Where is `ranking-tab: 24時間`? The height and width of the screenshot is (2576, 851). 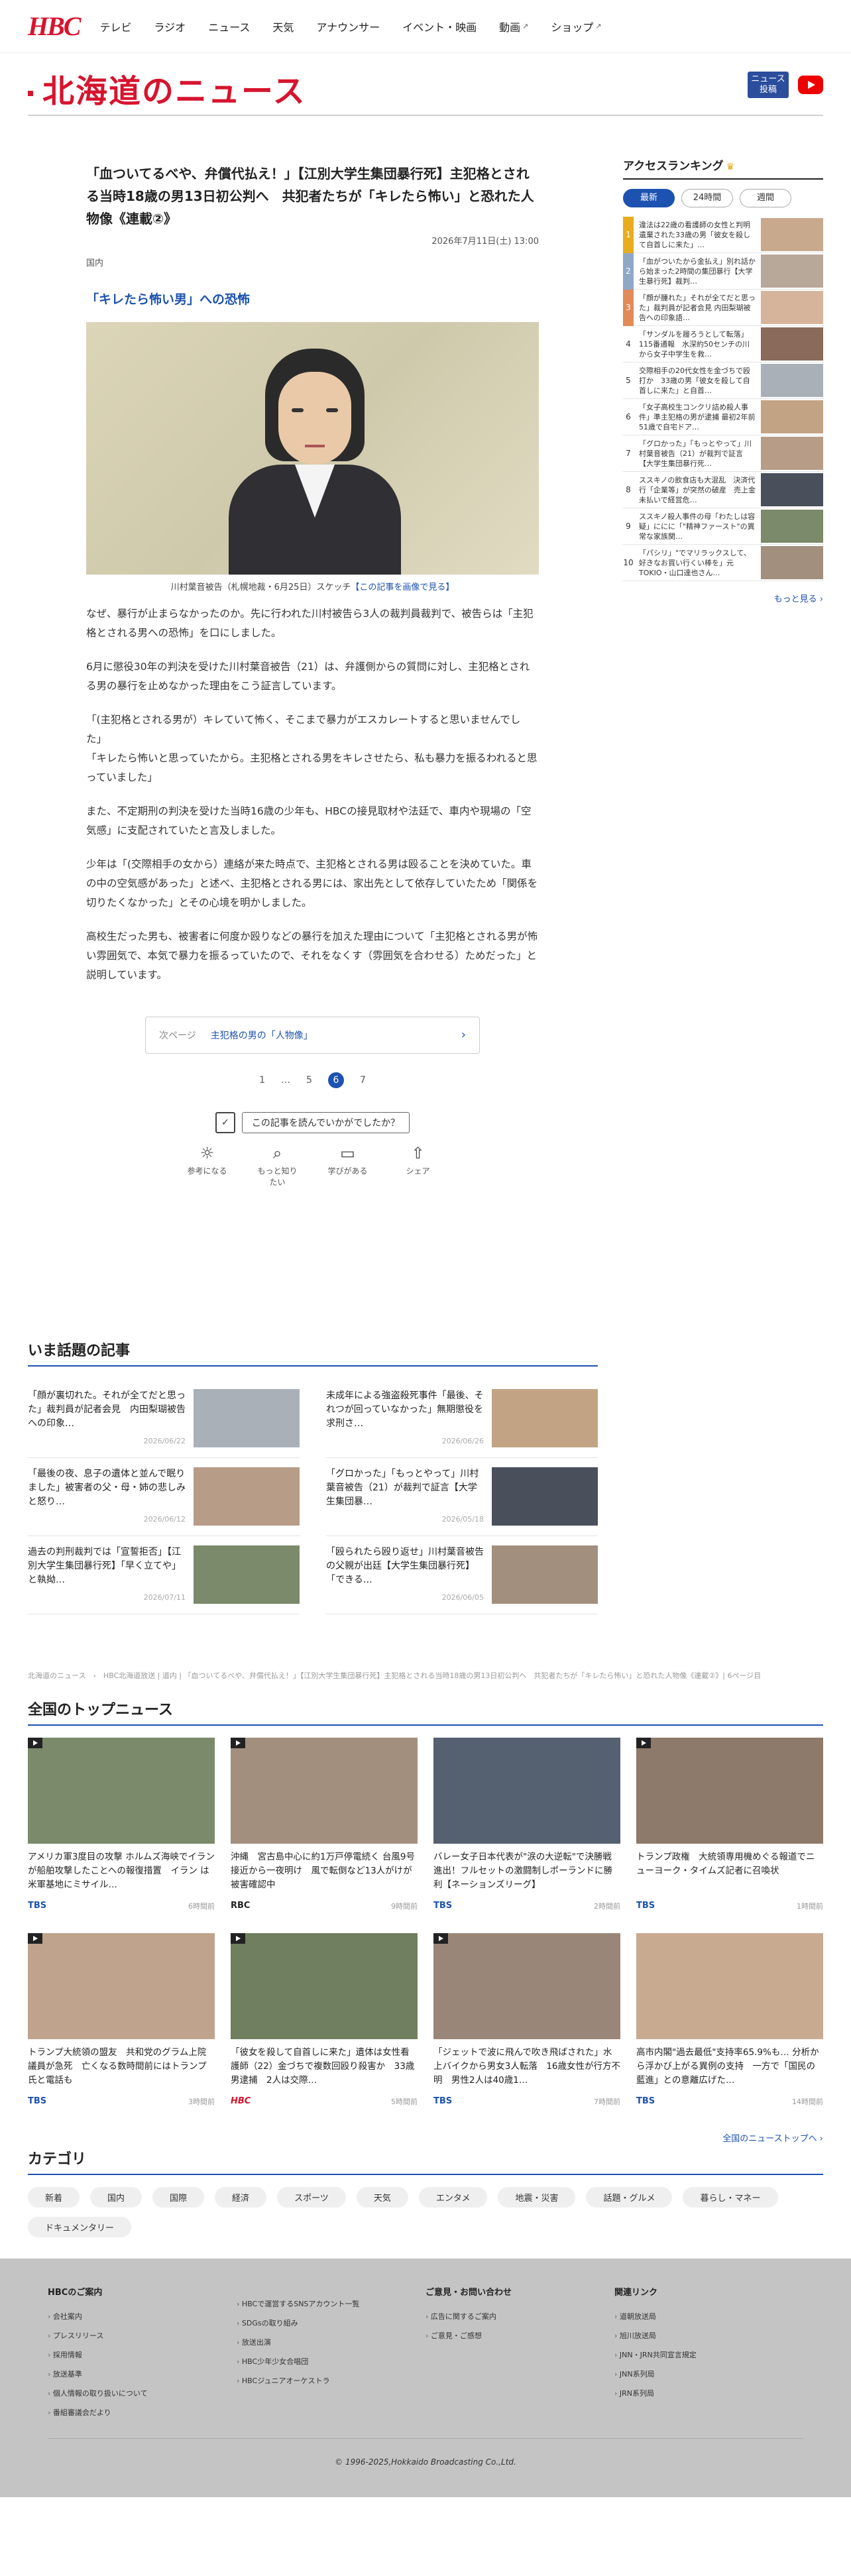
ranking-tab: 24時間 is located at coordinates (707, 198).